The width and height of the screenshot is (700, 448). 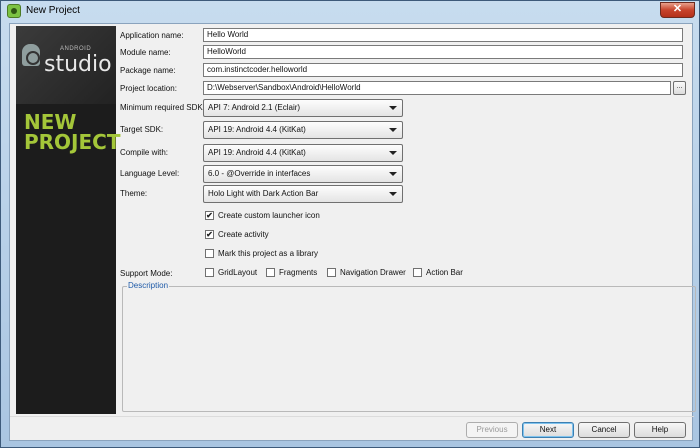 I want to click on module-name-input: HelloWorld, so click(x=443, y=52).